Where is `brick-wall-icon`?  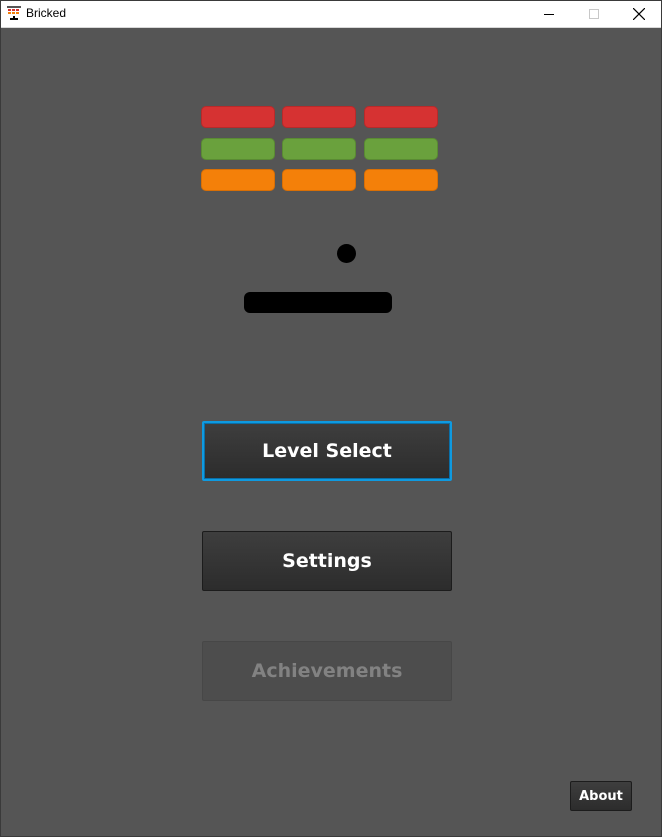
brick-wall-icon is located at coordinates (14, 13).